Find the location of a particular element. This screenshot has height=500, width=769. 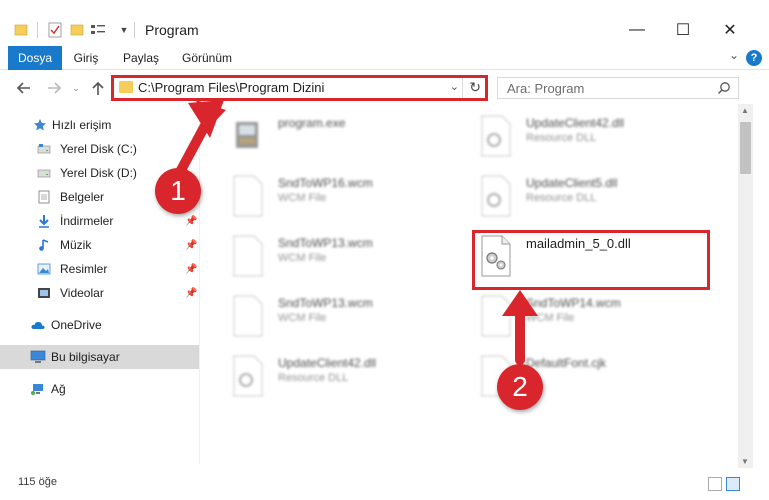

sidebar-item-label: İndirmeler is located at coordinates (87, 221).